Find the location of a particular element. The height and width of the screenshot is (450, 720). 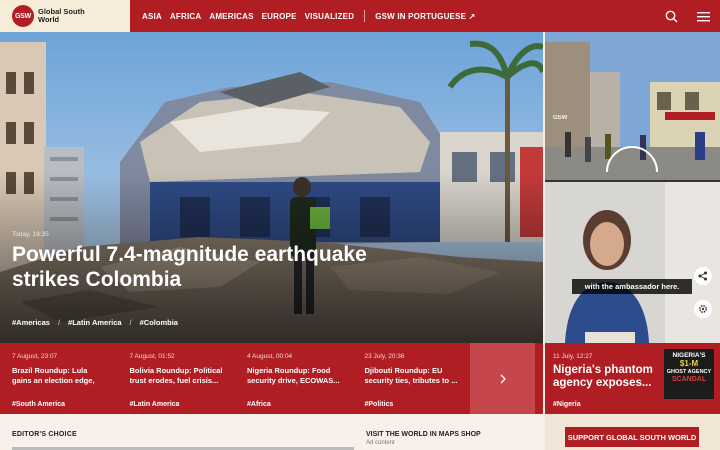

search-icon is located at coordinates (671, 16).